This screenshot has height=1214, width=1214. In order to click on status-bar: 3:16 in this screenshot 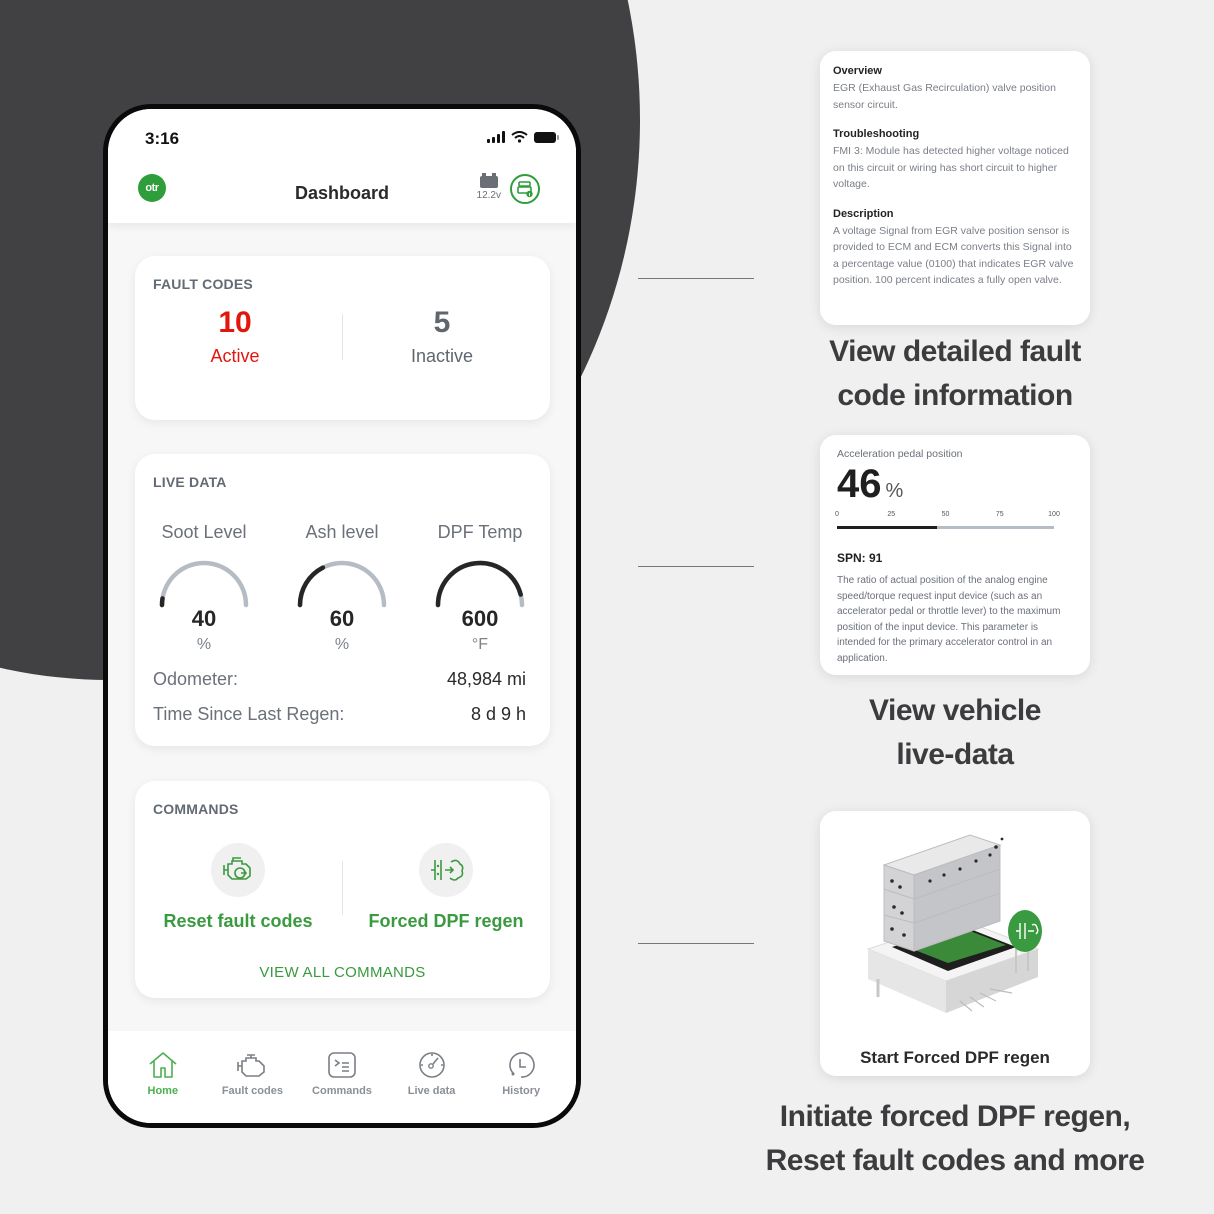, I will do `click(342, 137)`.